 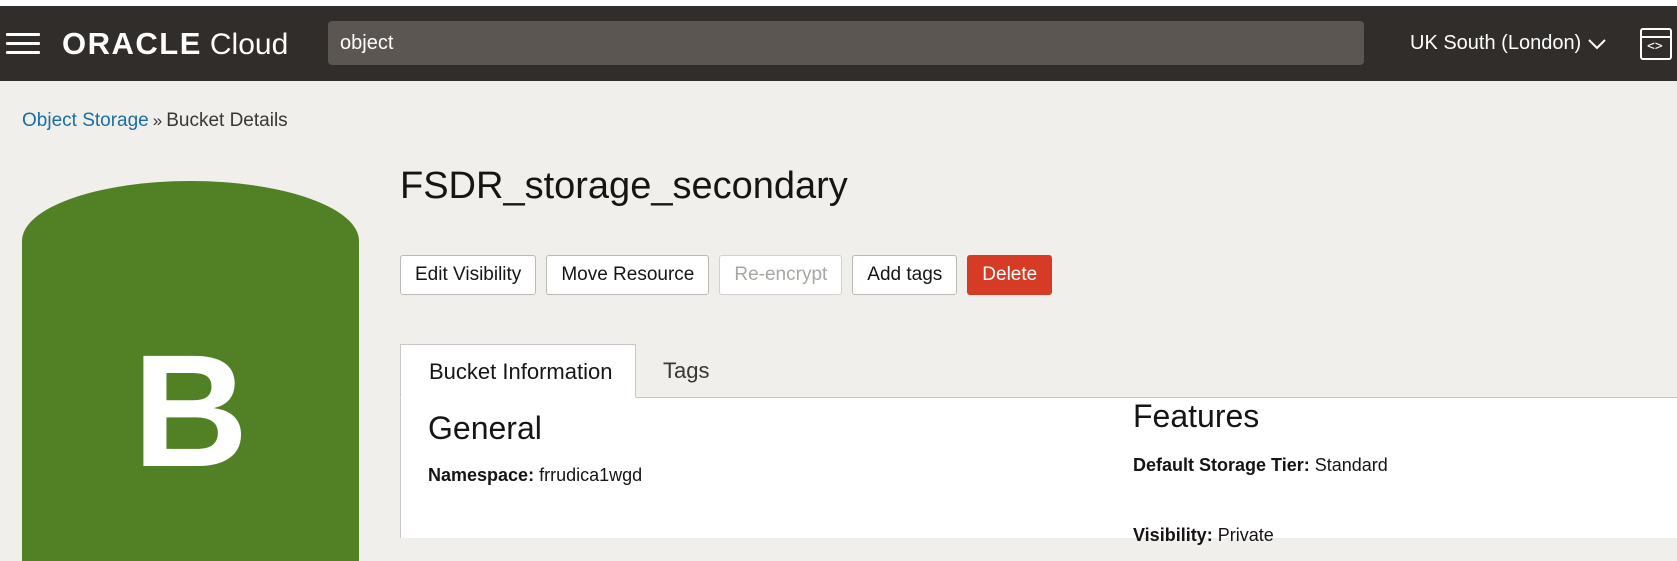 I want to click on bucket-icon-letter: B, so click(x=190, y=410).